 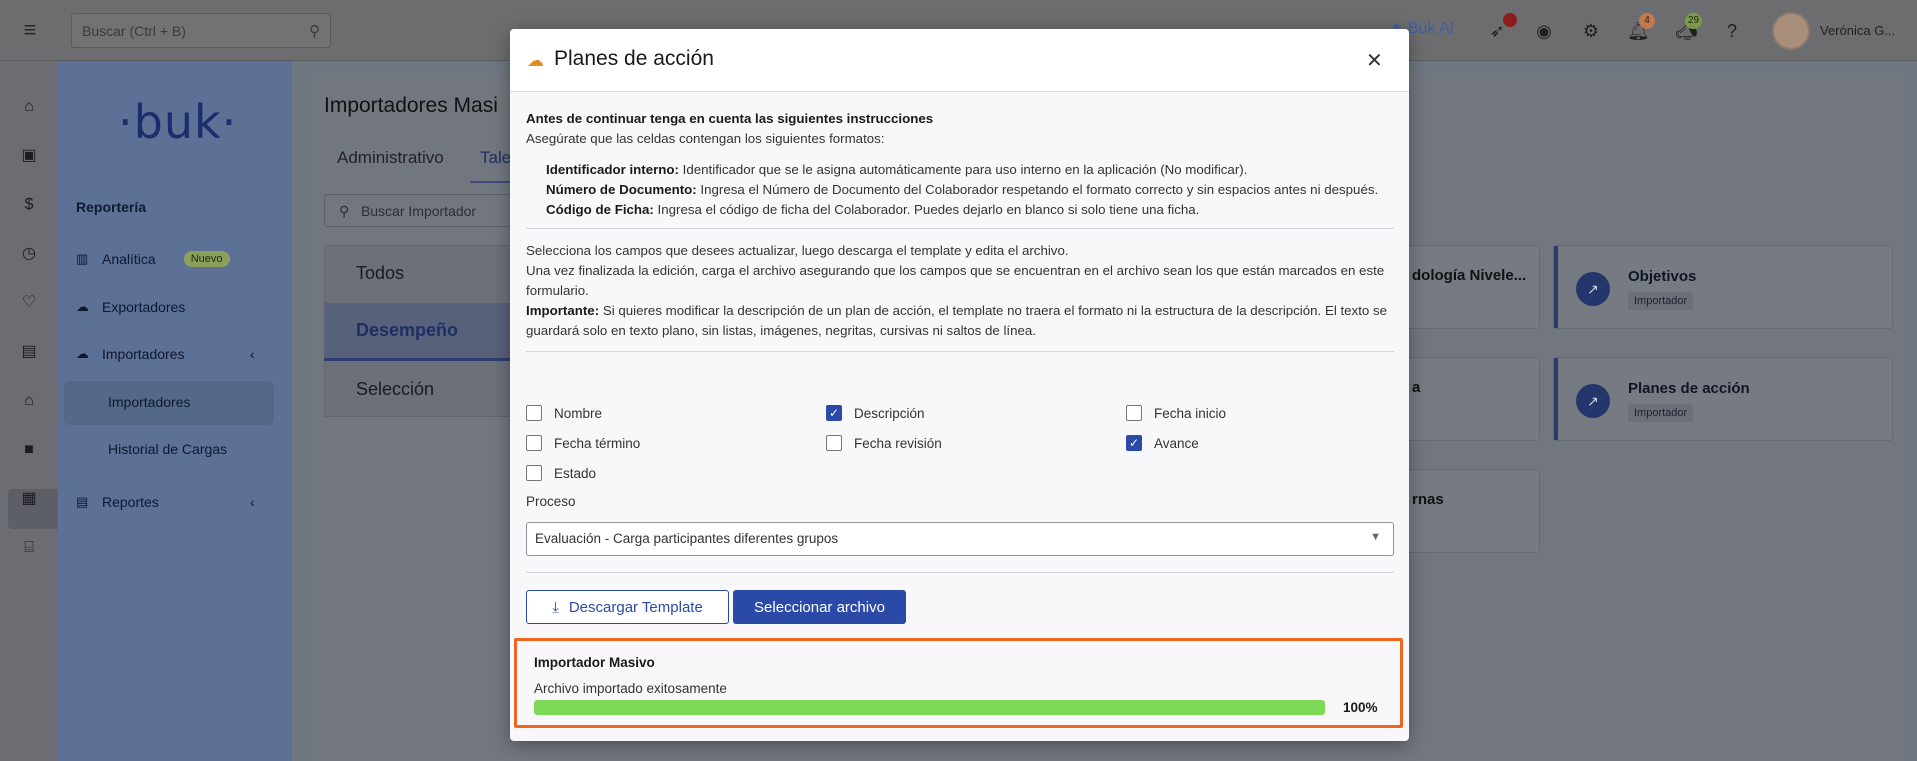 What do you see at coordinates (1416, 387) in the screenshot?
I see `card-title-fragment: a` at bounding box center [1416, 387].